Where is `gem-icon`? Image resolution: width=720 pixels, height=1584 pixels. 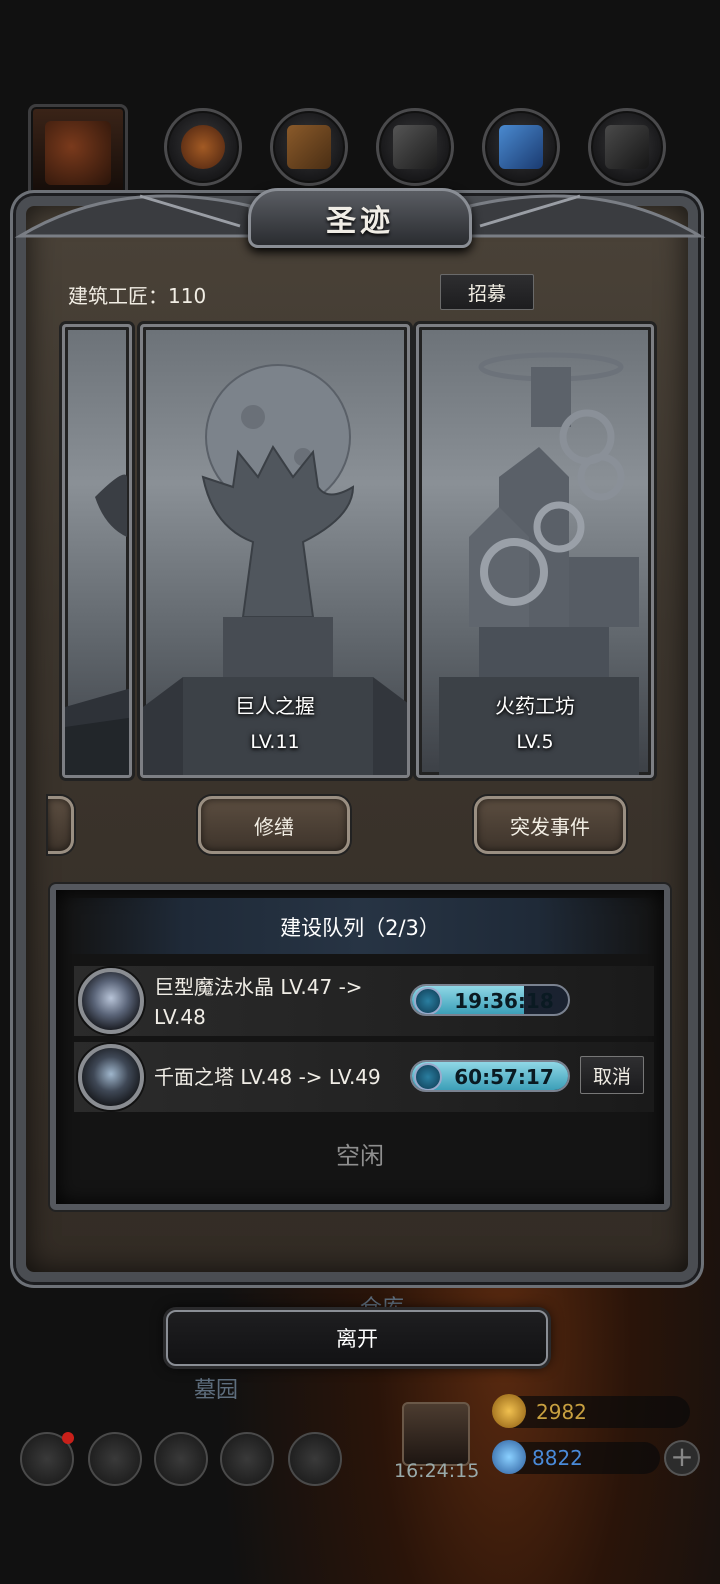
gem-icon is located at coordinates (509, 1457).